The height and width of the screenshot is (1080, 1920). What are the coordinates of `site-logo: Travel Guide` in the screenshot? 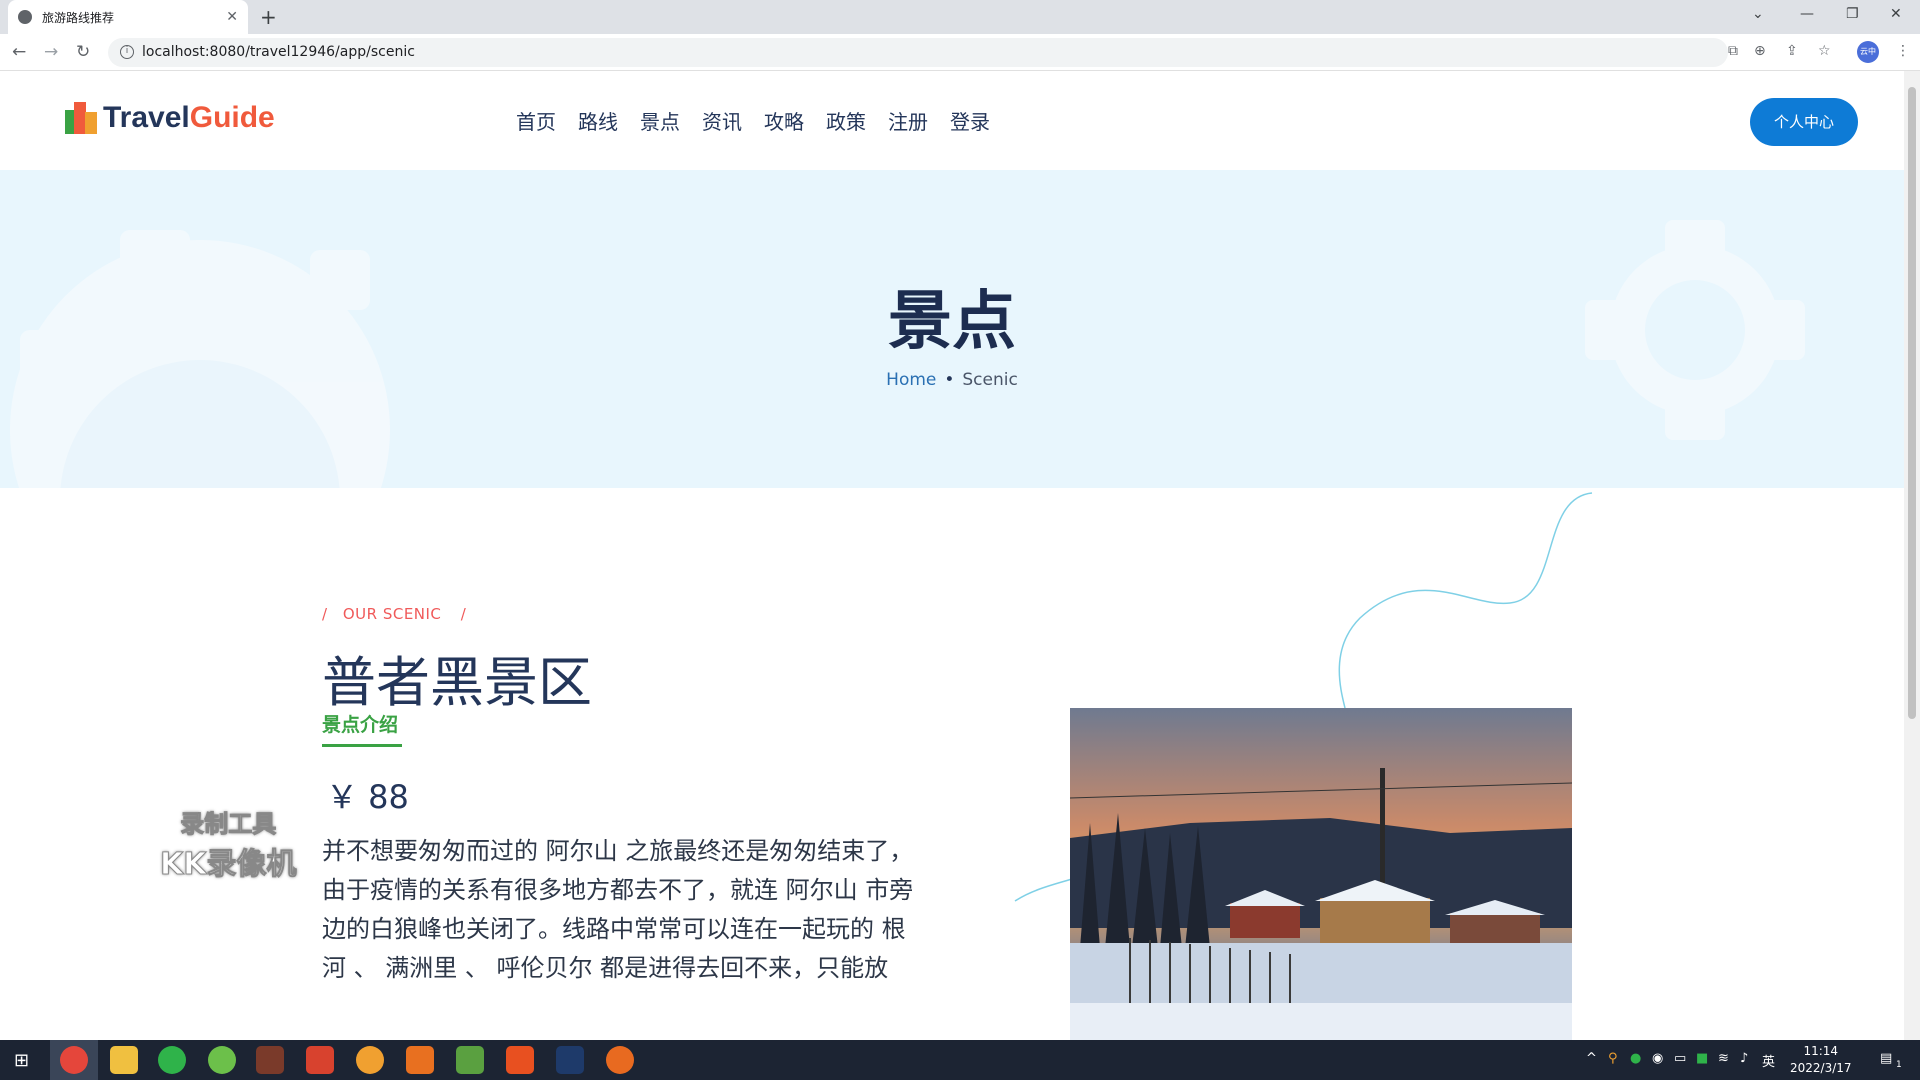 It's located at (170, 118).